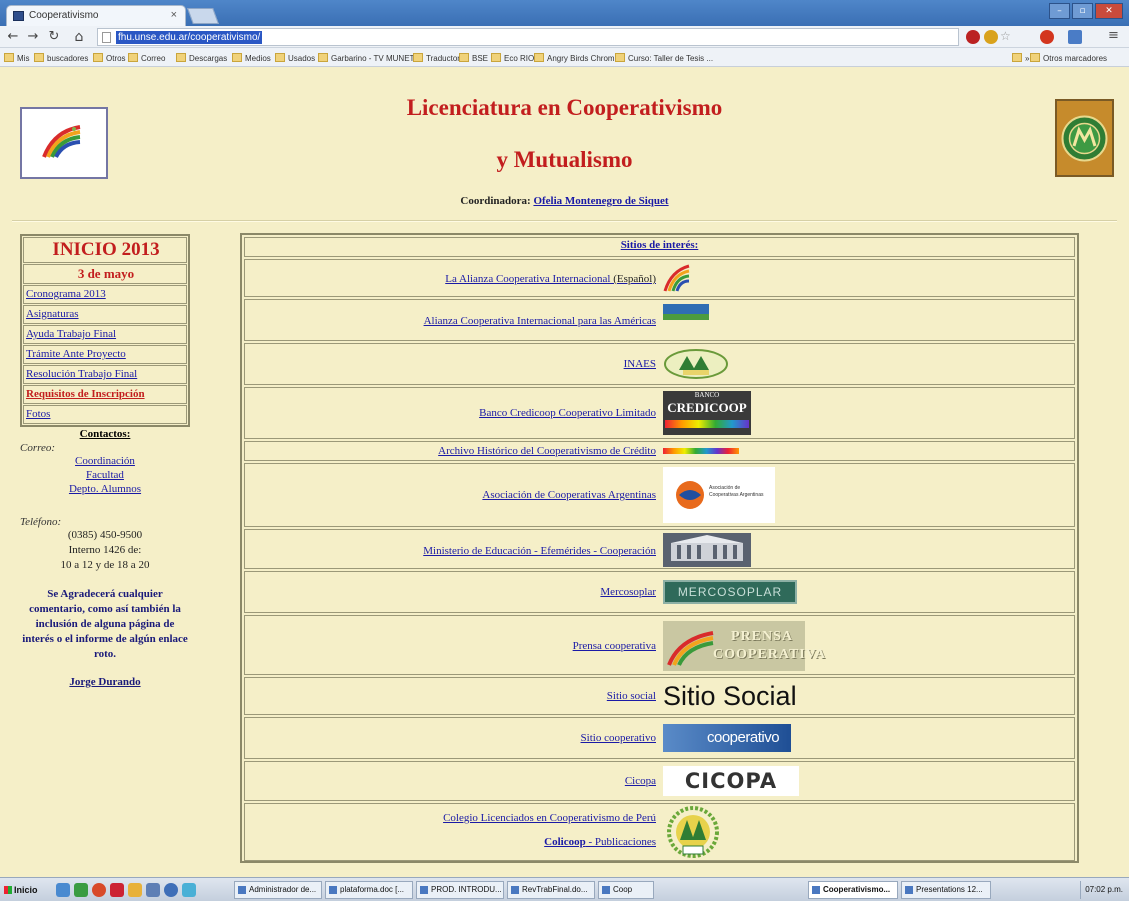 This screenshot has width=1129, height=901. I want to click on forward-arrow-icon: →, so click(33, 37).